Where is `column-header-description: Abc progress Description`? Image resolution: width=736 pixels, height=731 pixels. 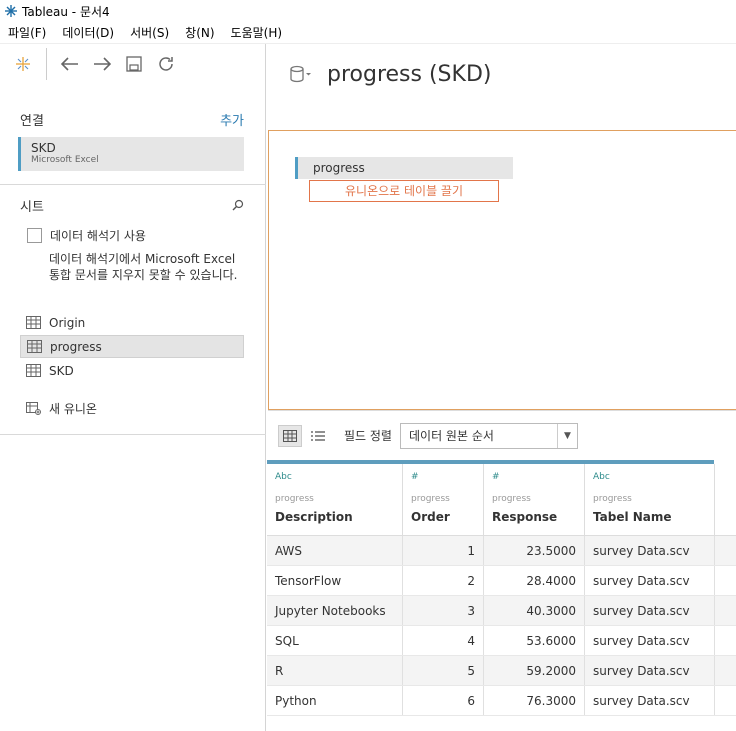
column-header-description: Abc progress Description is located at coordinates (335, 499).